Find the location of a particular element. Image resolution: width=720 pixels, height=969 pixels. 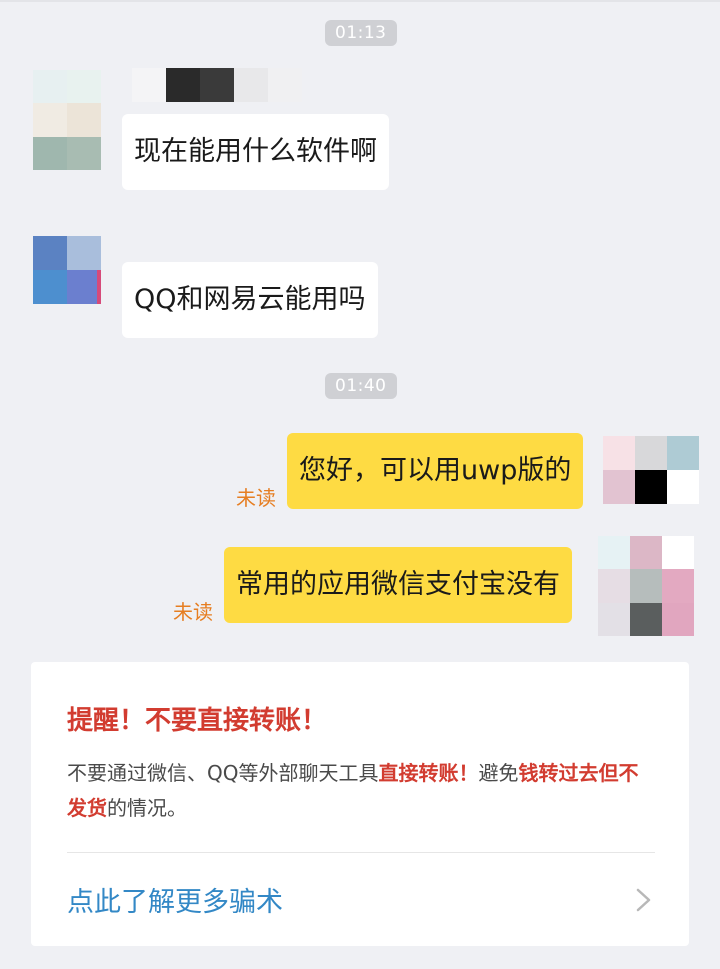

notice-body: 不要通过微信、QQ等外部聊天工具直接转账！避免钱转过去但不发货的情况。 is located at coordinates (362, 791).